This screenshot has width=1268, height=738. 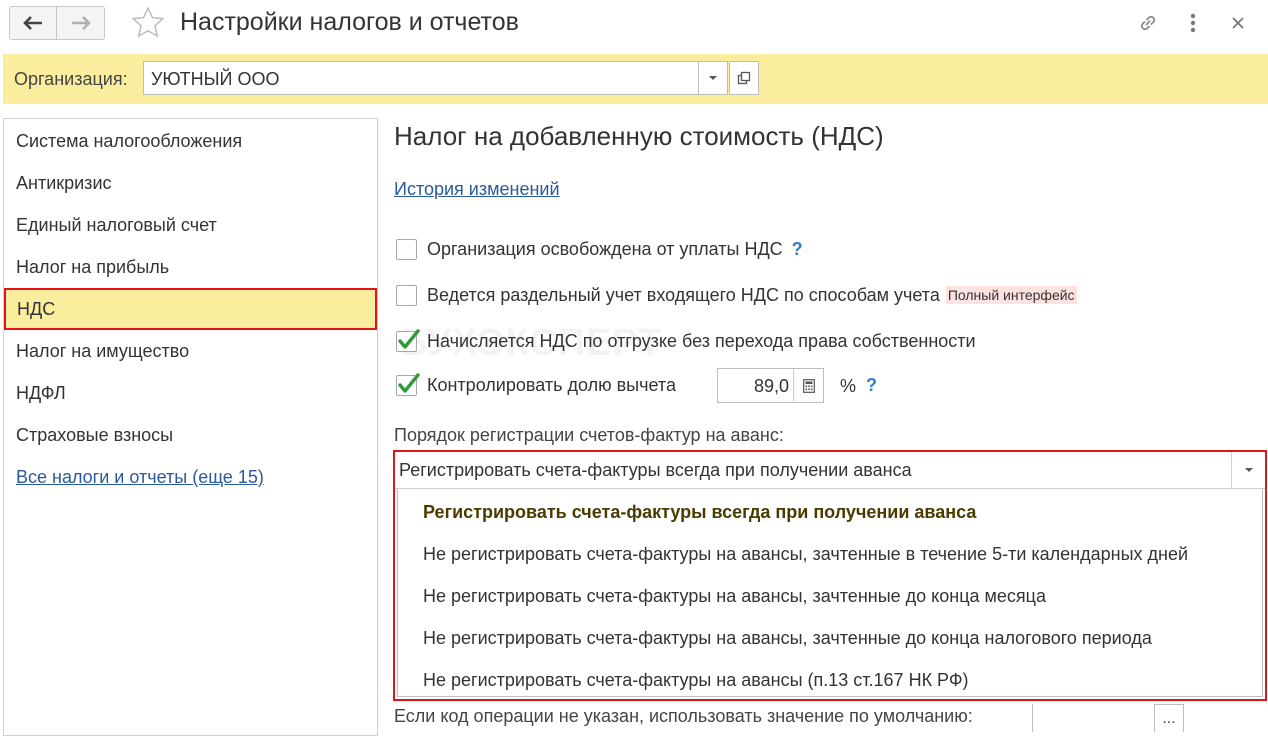 What do you see at coordinates (1238, 23) in the screenshot?
I see `close-icon` at bounding box center [1238, 23].